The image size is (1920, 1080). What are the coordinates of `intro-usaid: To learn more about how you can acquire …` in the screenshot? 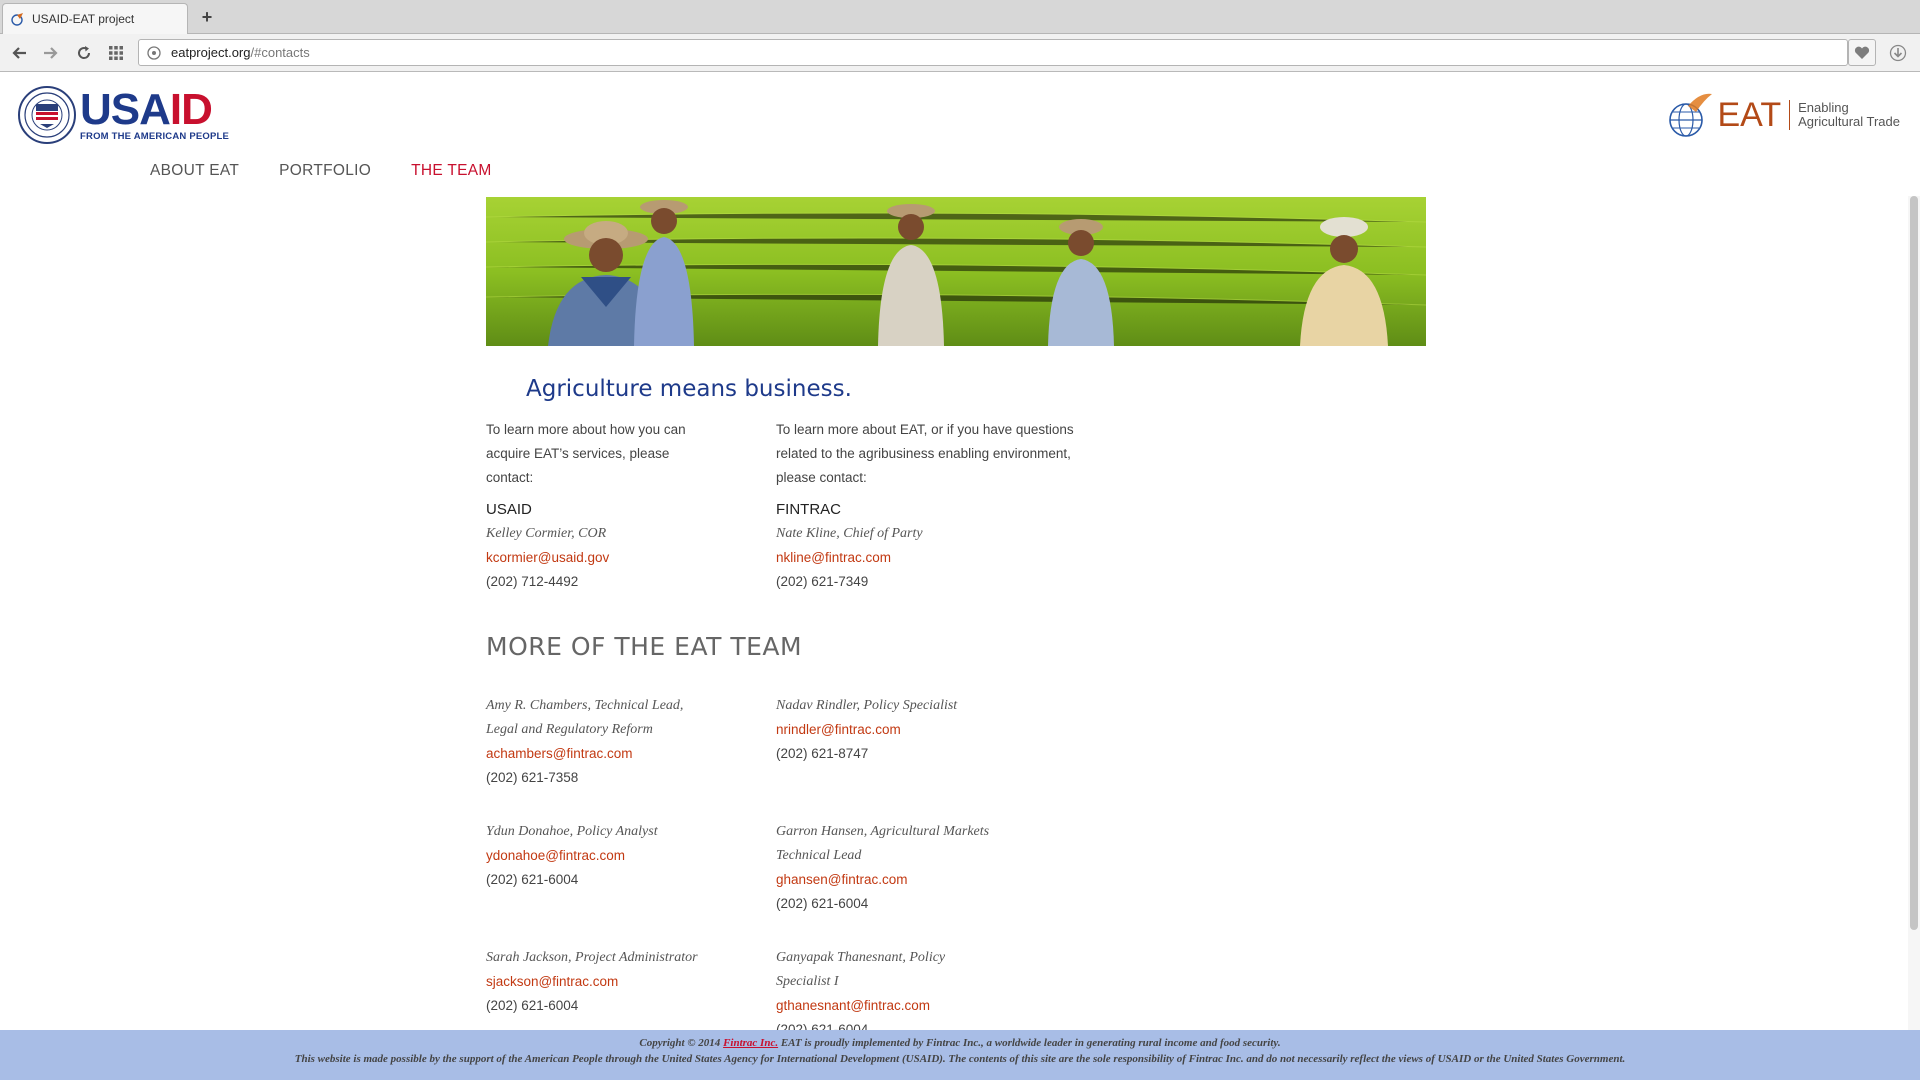 It's located at (586, 453).